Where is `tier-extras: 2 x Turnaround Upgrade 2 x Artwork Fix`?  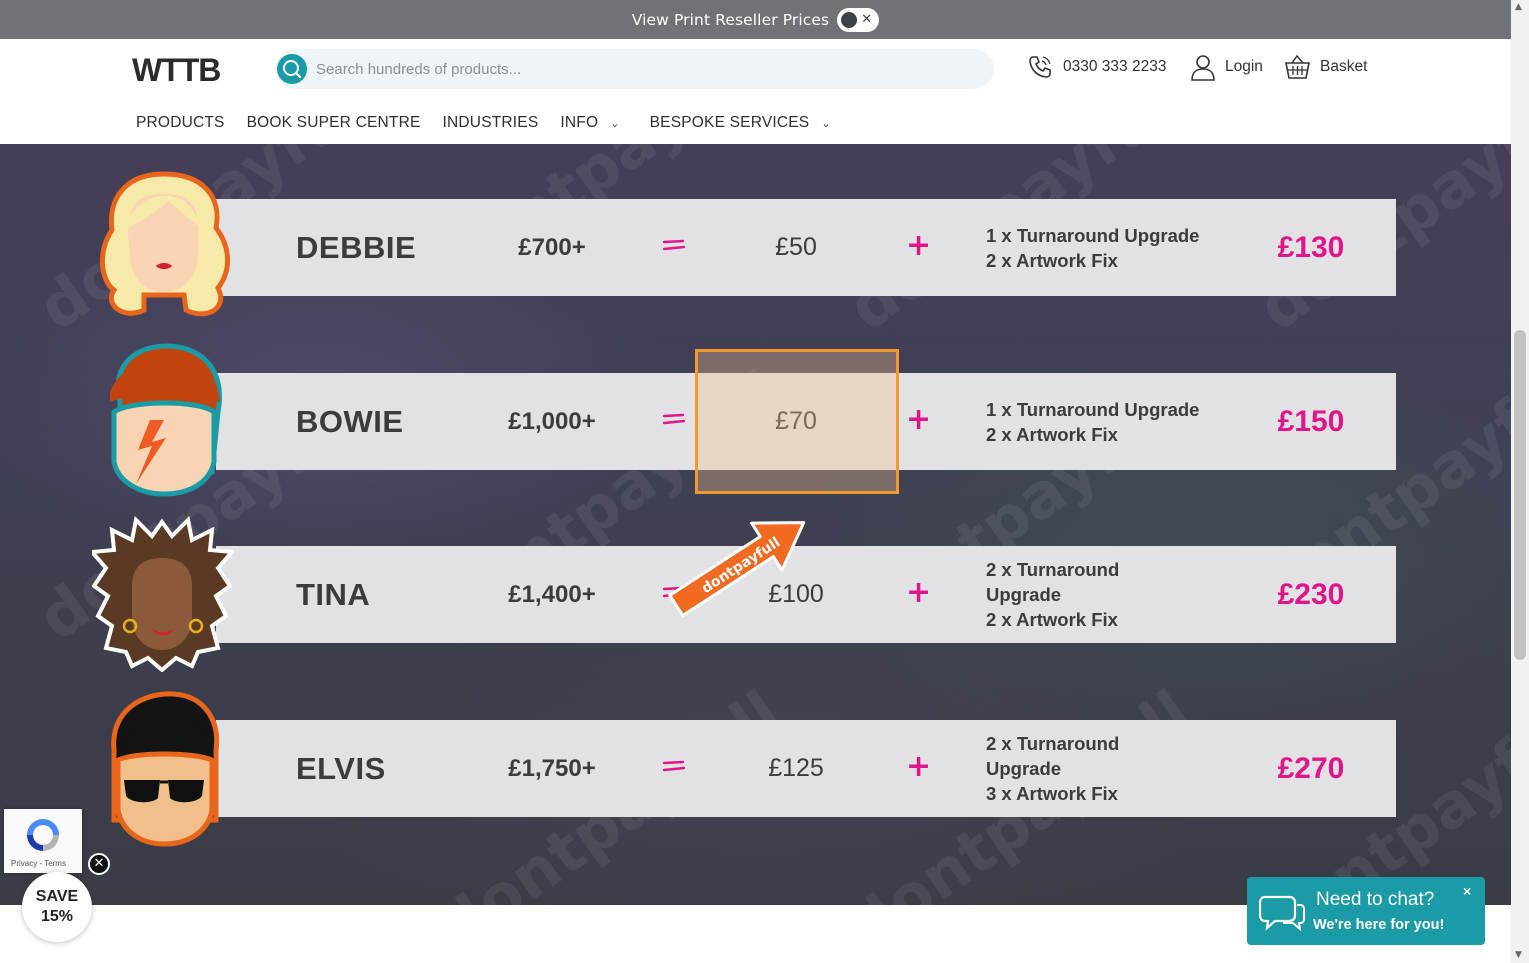
tier-extras: 2 x Turnaround Upgrade 2 x Artwork Fix is located at coordinates (1106, 594).